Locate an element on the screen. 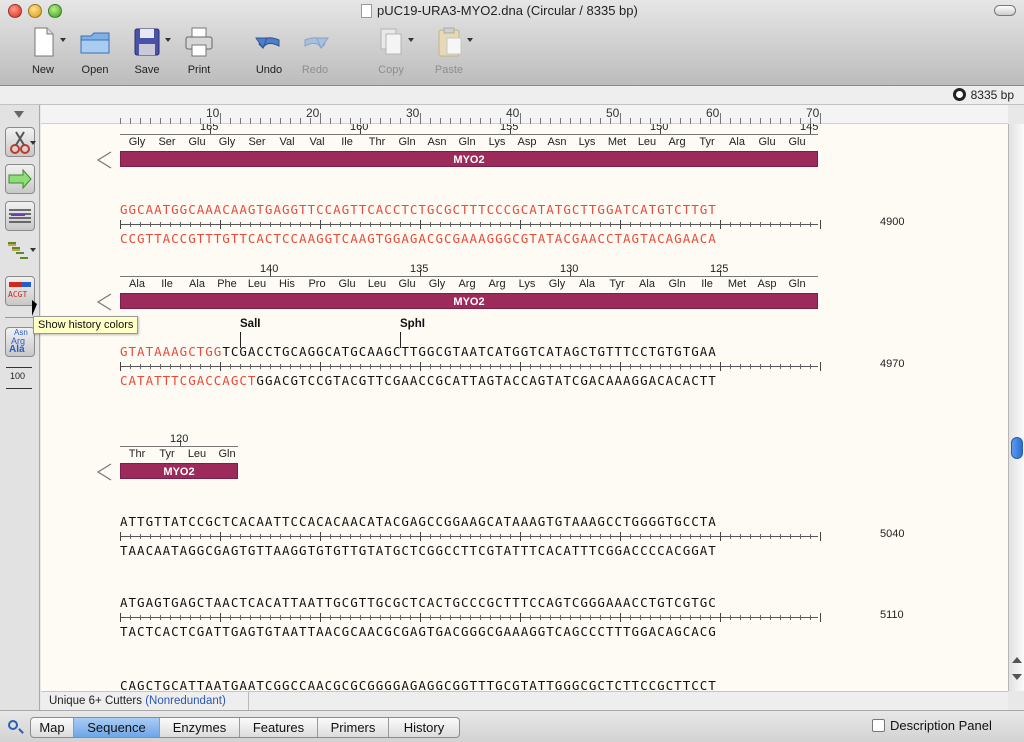 Image resolution: width=1024 pixels, height=742 pixels. bottom-strand-history-colored: CATATTTCGACCAGCT is located at coordinates (188, 380).